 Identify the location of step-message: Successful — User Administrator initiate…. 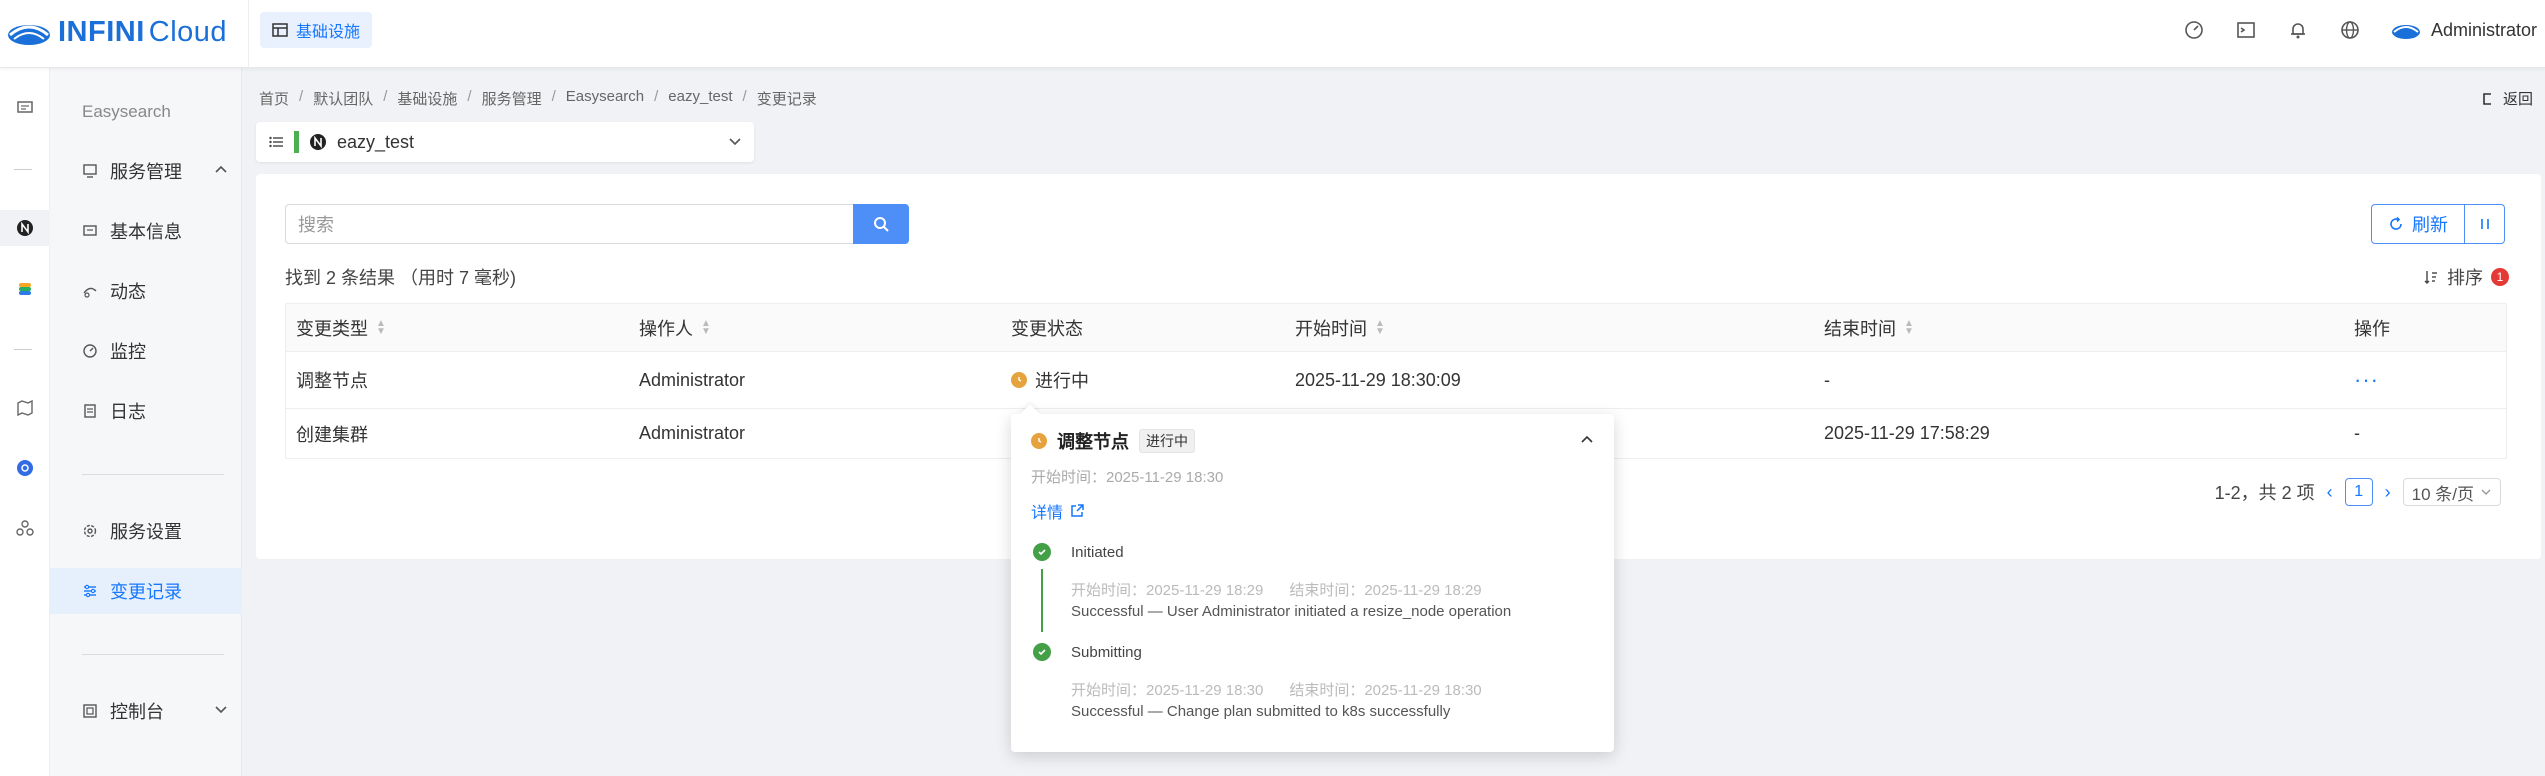
(1291, 611).